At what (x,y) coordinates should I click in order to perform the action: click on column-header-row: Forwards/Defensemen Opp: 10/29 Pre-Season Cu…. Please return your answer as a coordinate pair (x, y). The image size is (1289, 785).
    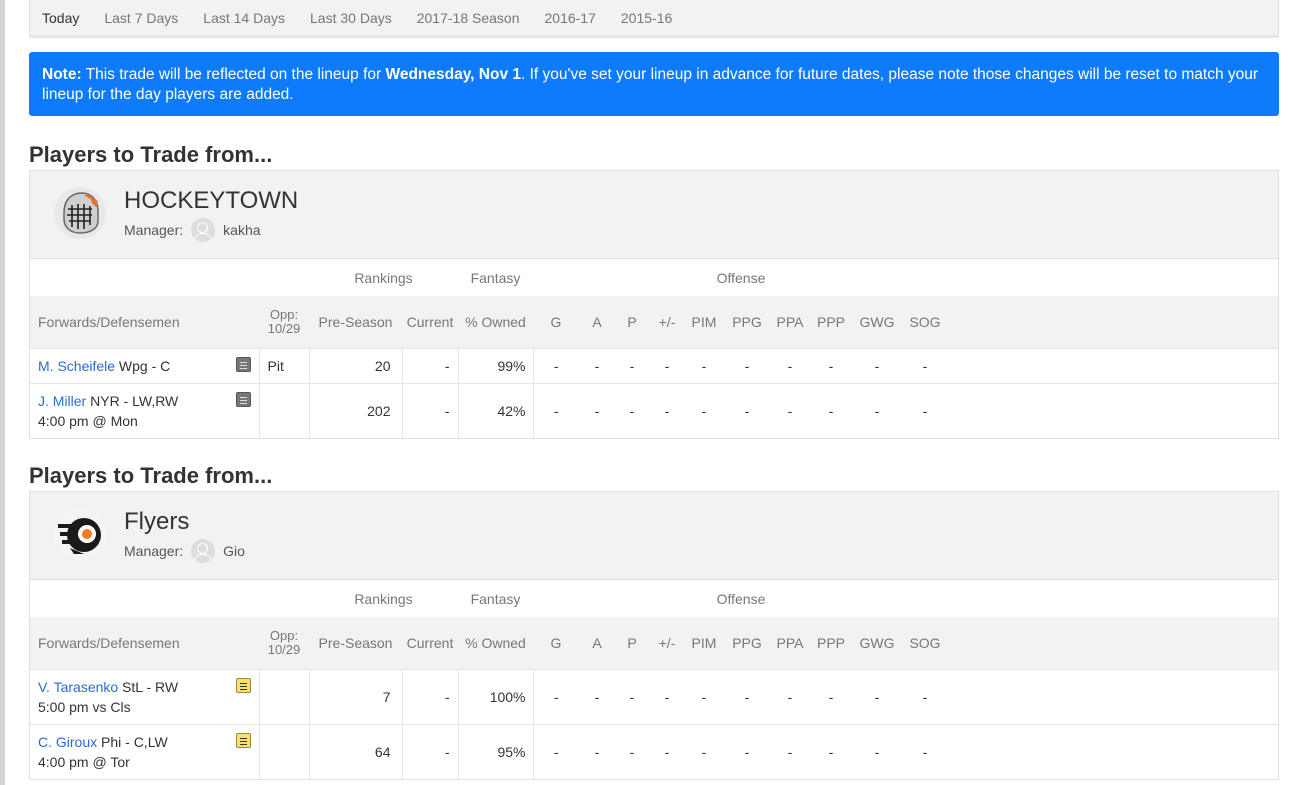
    Looking at the image, I should click on (654, 322).